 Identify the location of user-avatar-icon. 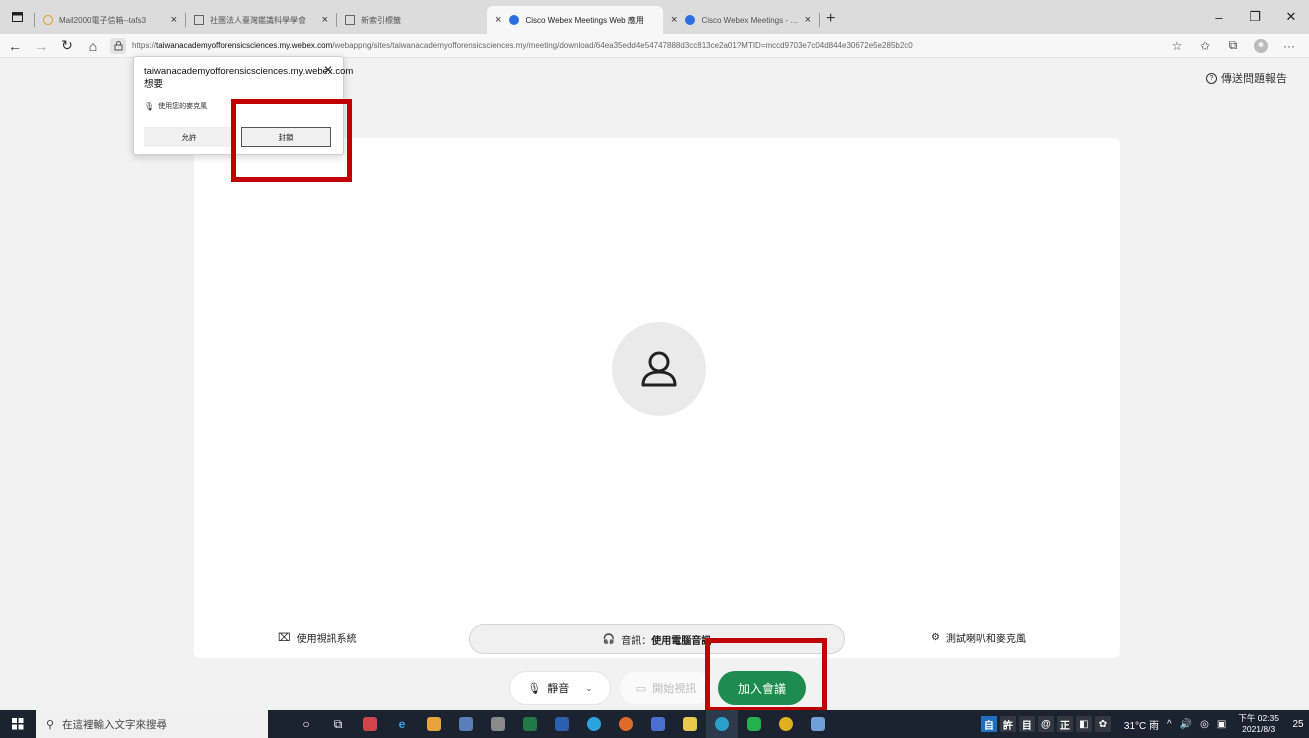
(659, 369).